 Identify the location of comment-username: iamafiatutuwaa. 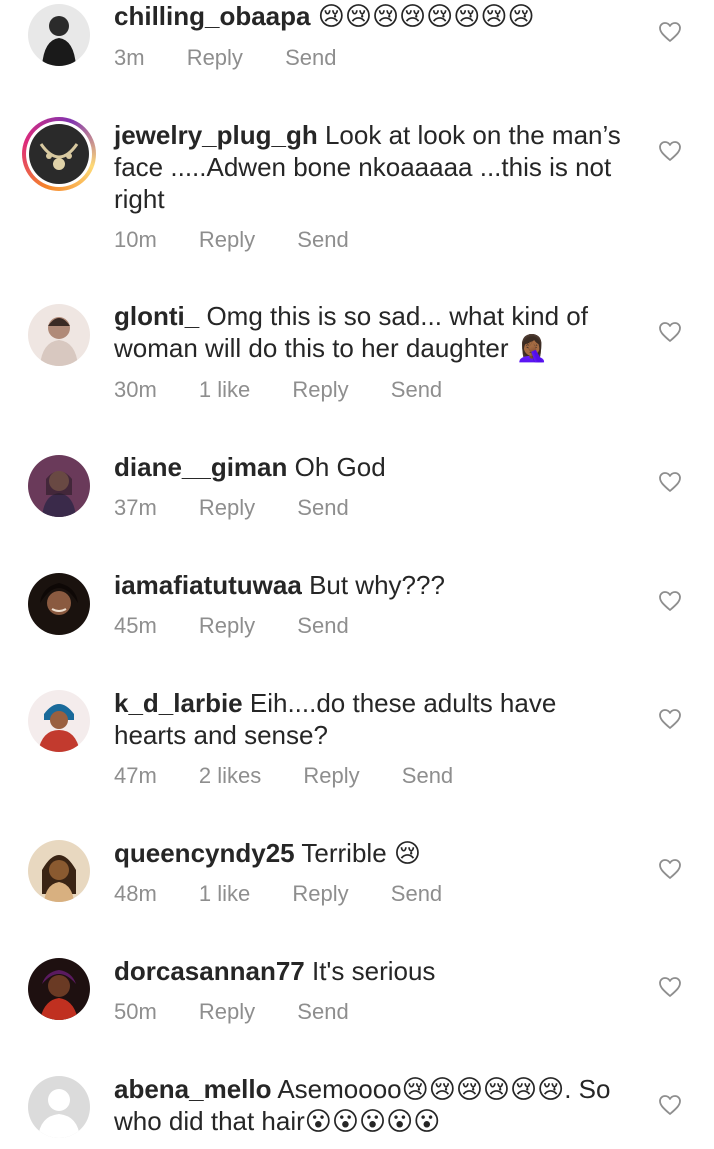
(208, 585).